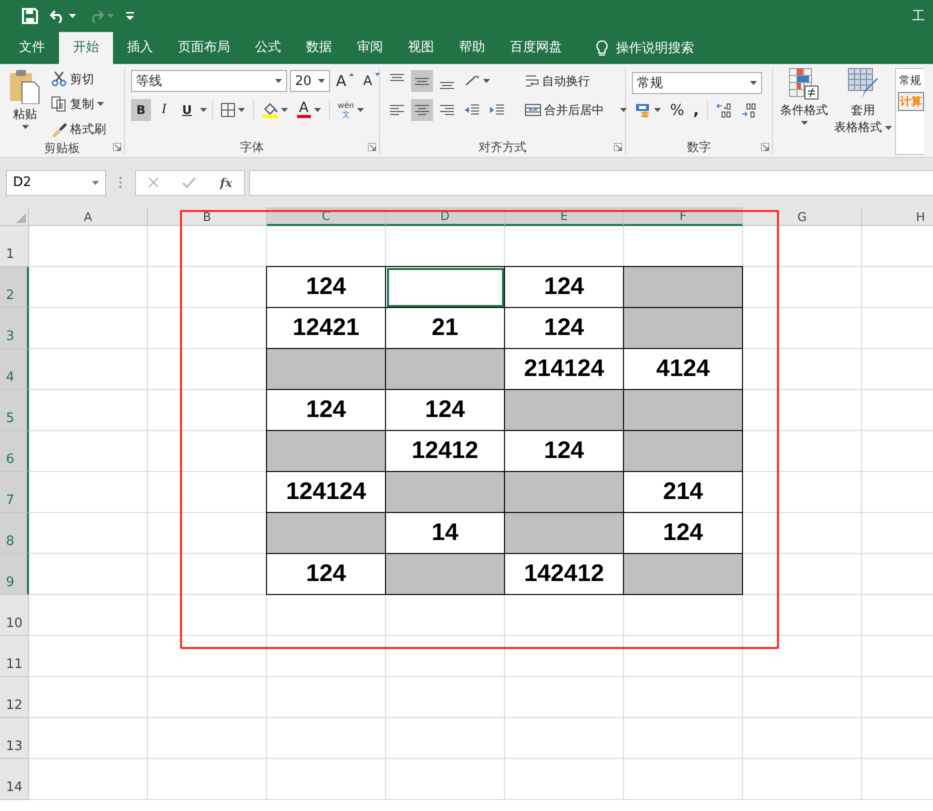 The image size is (933, 811). Describe the element at coordinates (140, 48) in the screenshot. I see `ribbon-tab: 插入` at that location.